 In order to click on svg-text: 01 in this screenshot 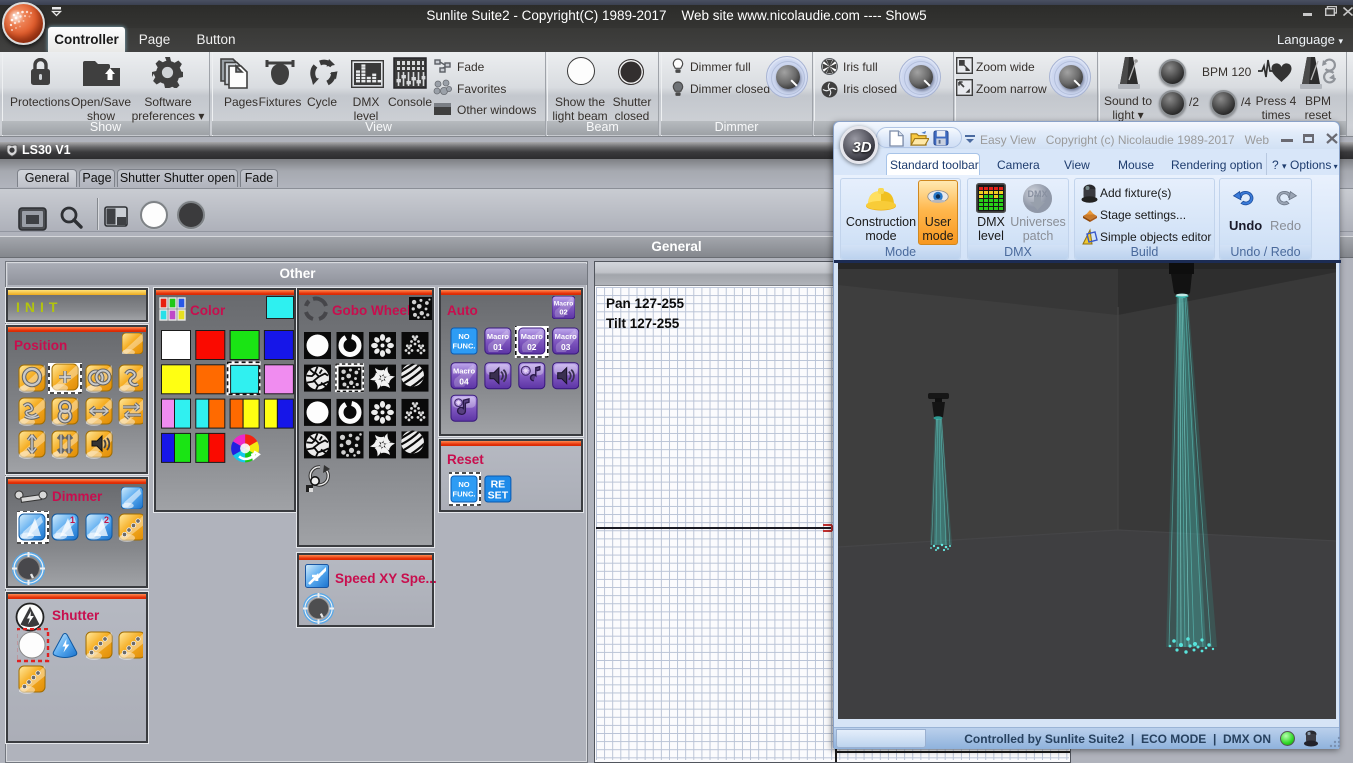, I will do `click(498, 347)`.